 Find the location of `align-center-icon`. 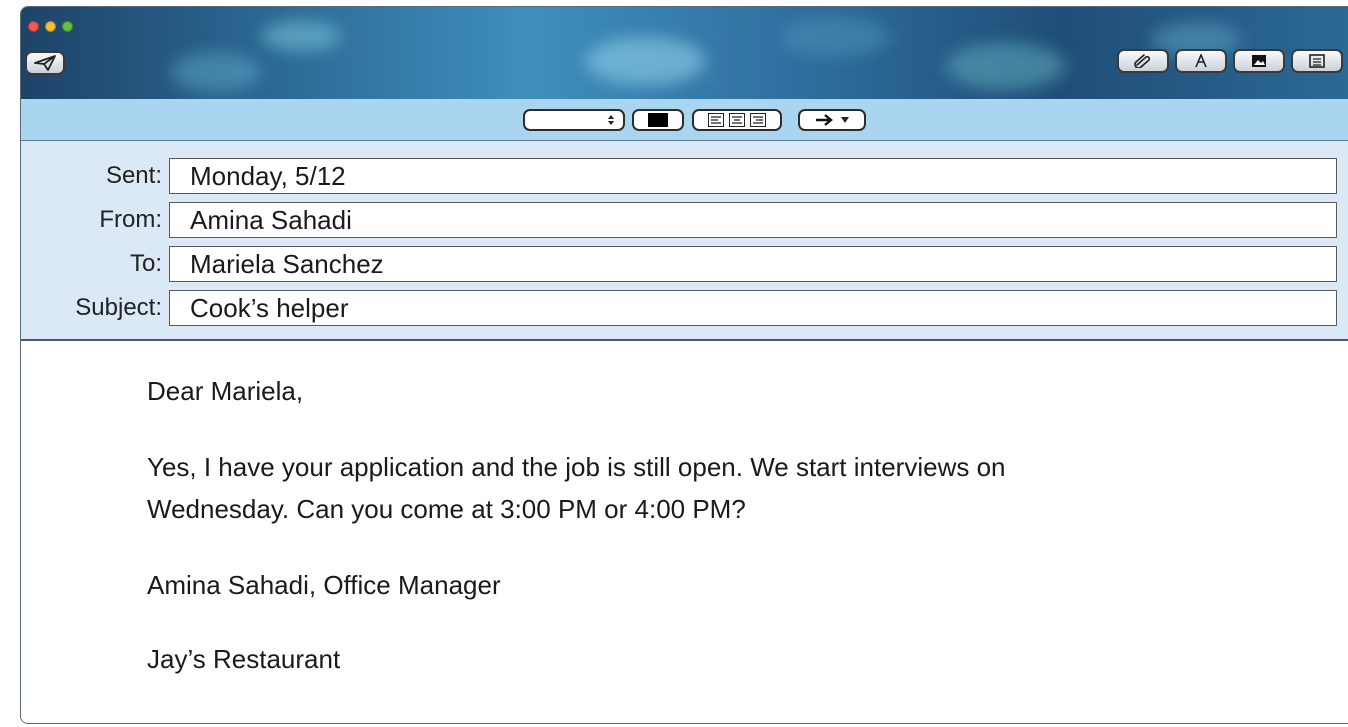

align-center-icon is located at coordinates (737, 120).